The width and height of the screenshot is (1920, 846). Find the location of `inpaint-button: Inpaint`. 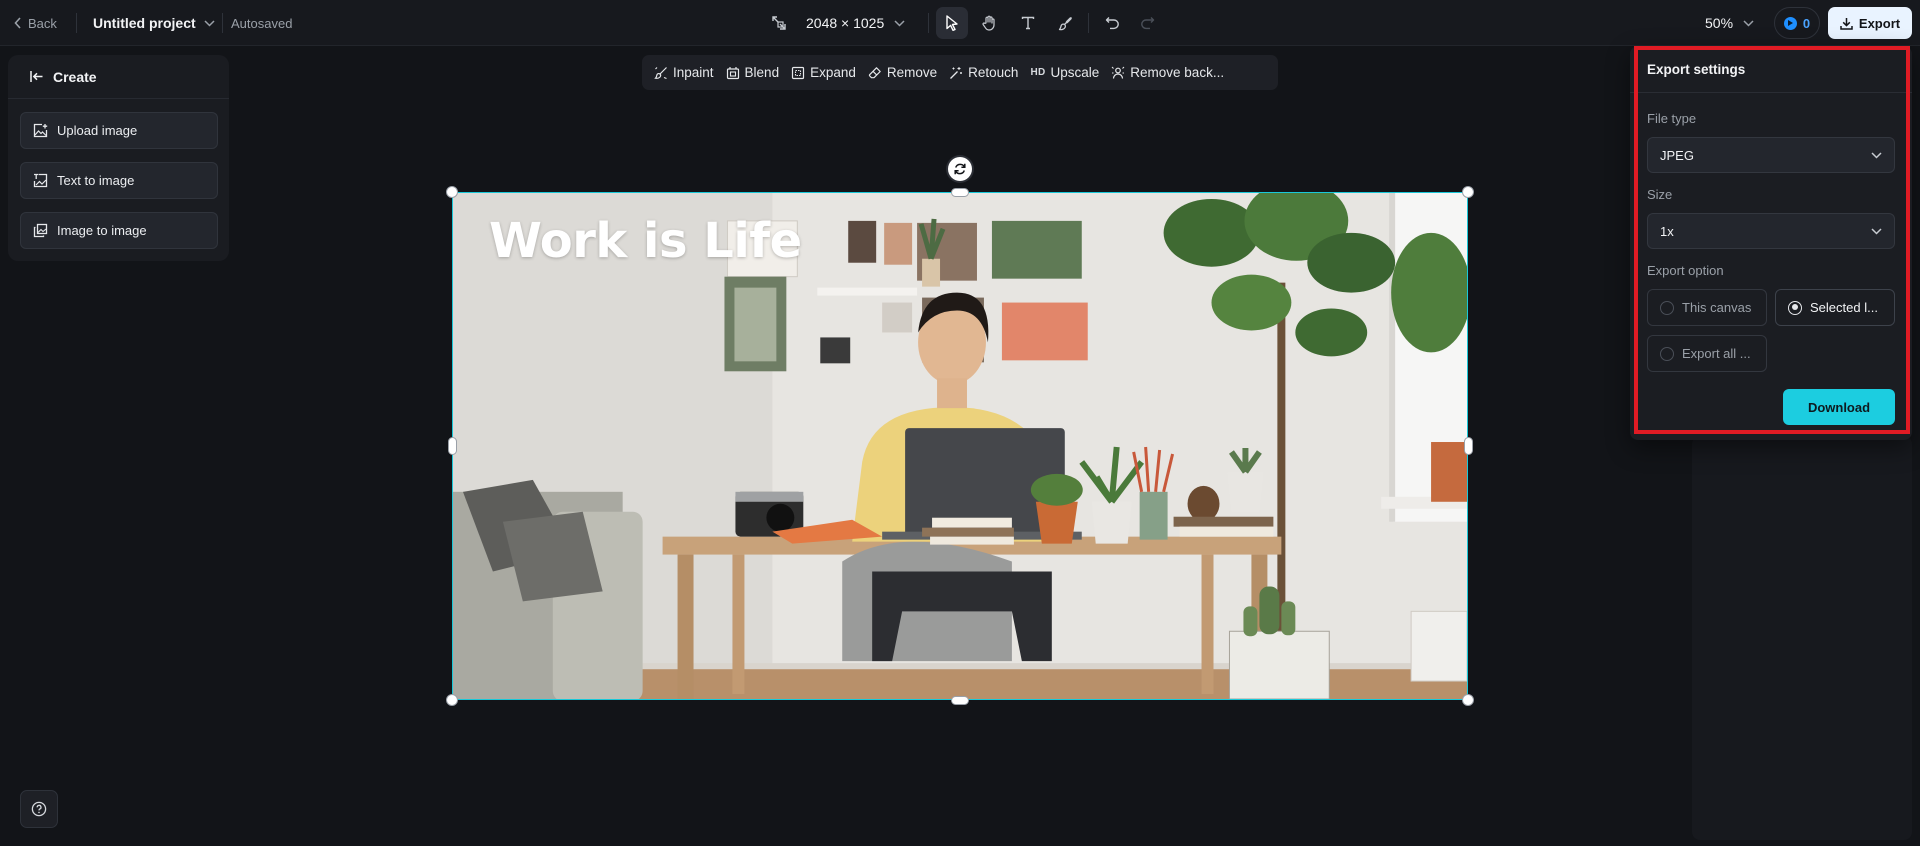

inpaint-button: Inpaint is located at coordinates (684, 72).